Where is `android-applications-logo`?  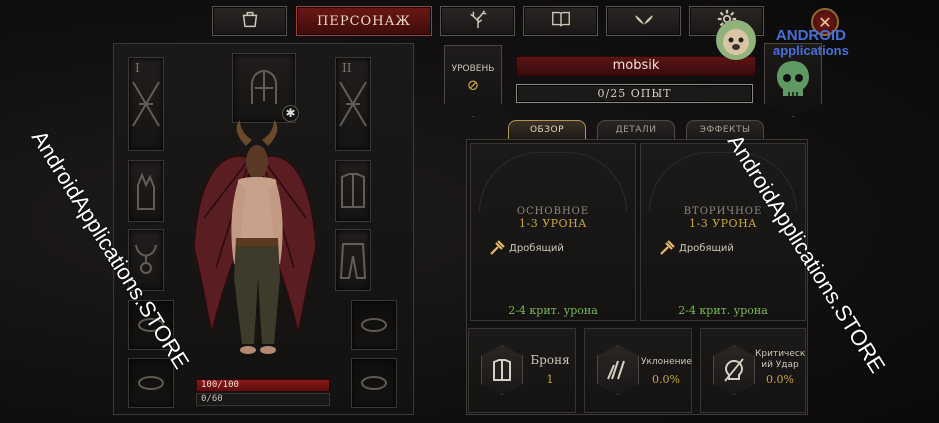 android-applications-logo is located at coordinates (736, 40).